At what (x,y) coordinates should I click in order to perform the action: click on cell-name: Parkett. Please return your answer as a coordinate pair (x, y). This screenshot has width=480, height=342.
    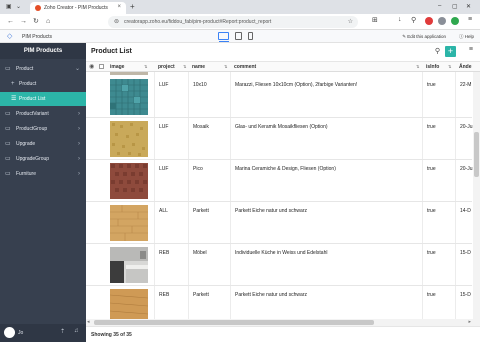
    Looking at the image, I should click on (201, 211).